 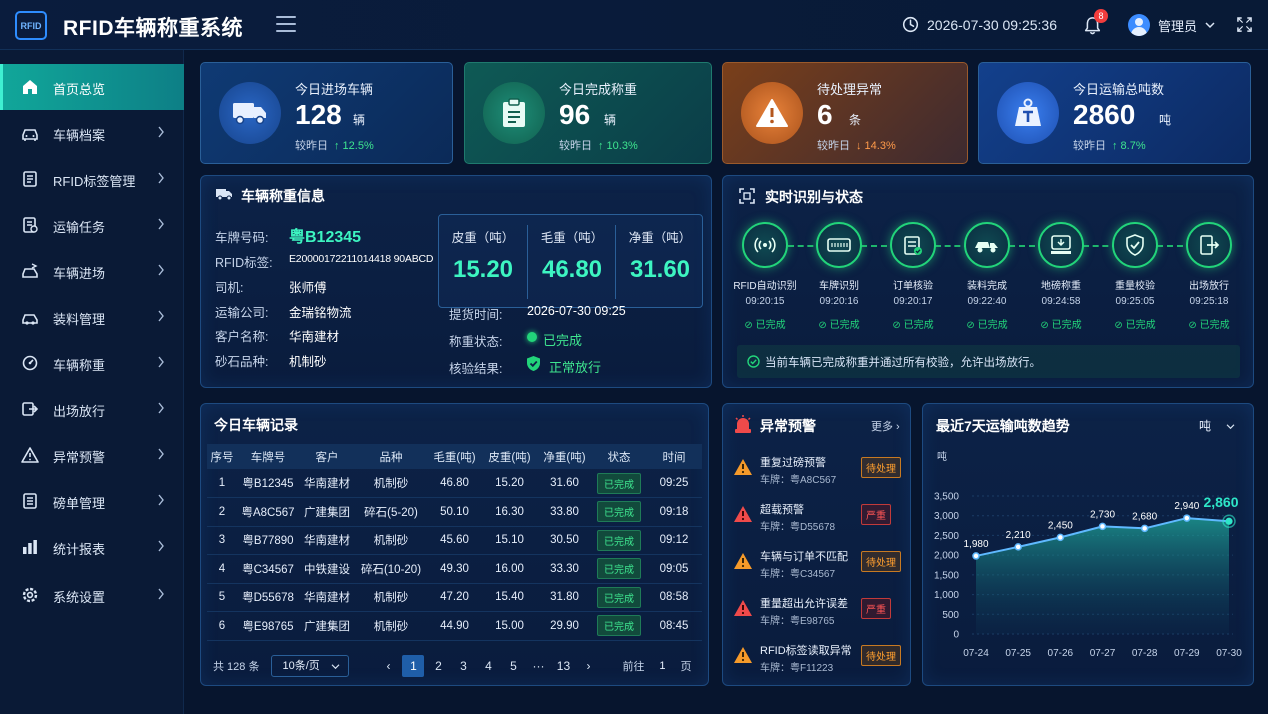 I want to click on stat-card-total-tonnage: 今日运输总吨数 2860 吨 较昨日 ↑ 8.7%, so click(x=1114, y=113).